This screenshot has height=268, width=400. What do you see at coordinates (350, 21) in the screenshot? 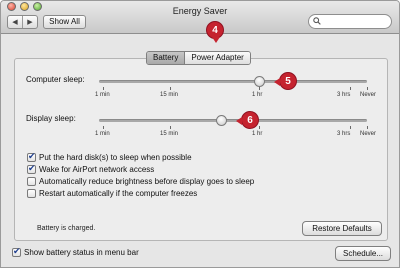
I see `search-field` at bounding box center [350, 21].